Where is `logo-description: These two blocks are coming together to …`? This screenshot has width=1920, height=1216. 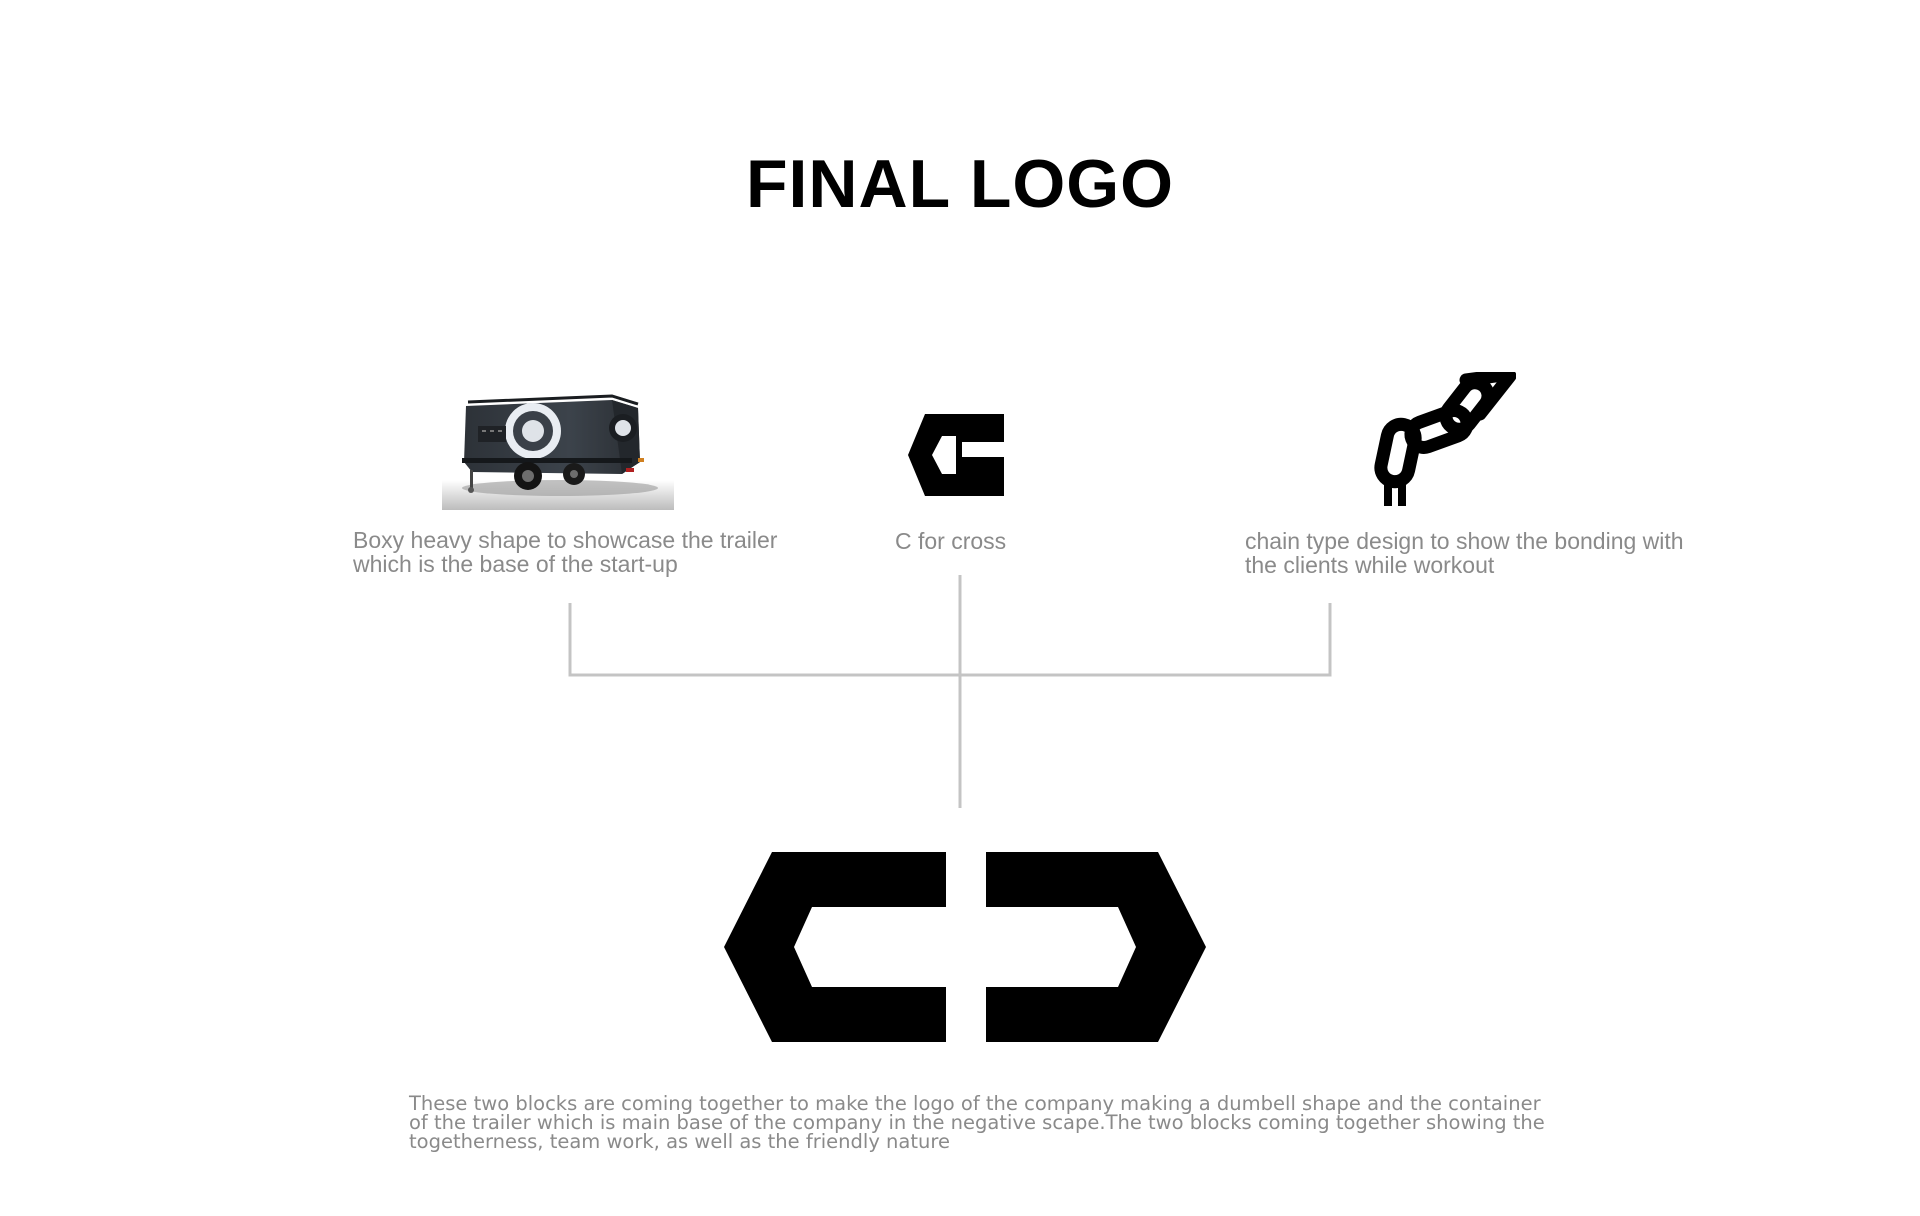 logo-description: These two blocks are coming together to … is located at coordinates (977, 1122).